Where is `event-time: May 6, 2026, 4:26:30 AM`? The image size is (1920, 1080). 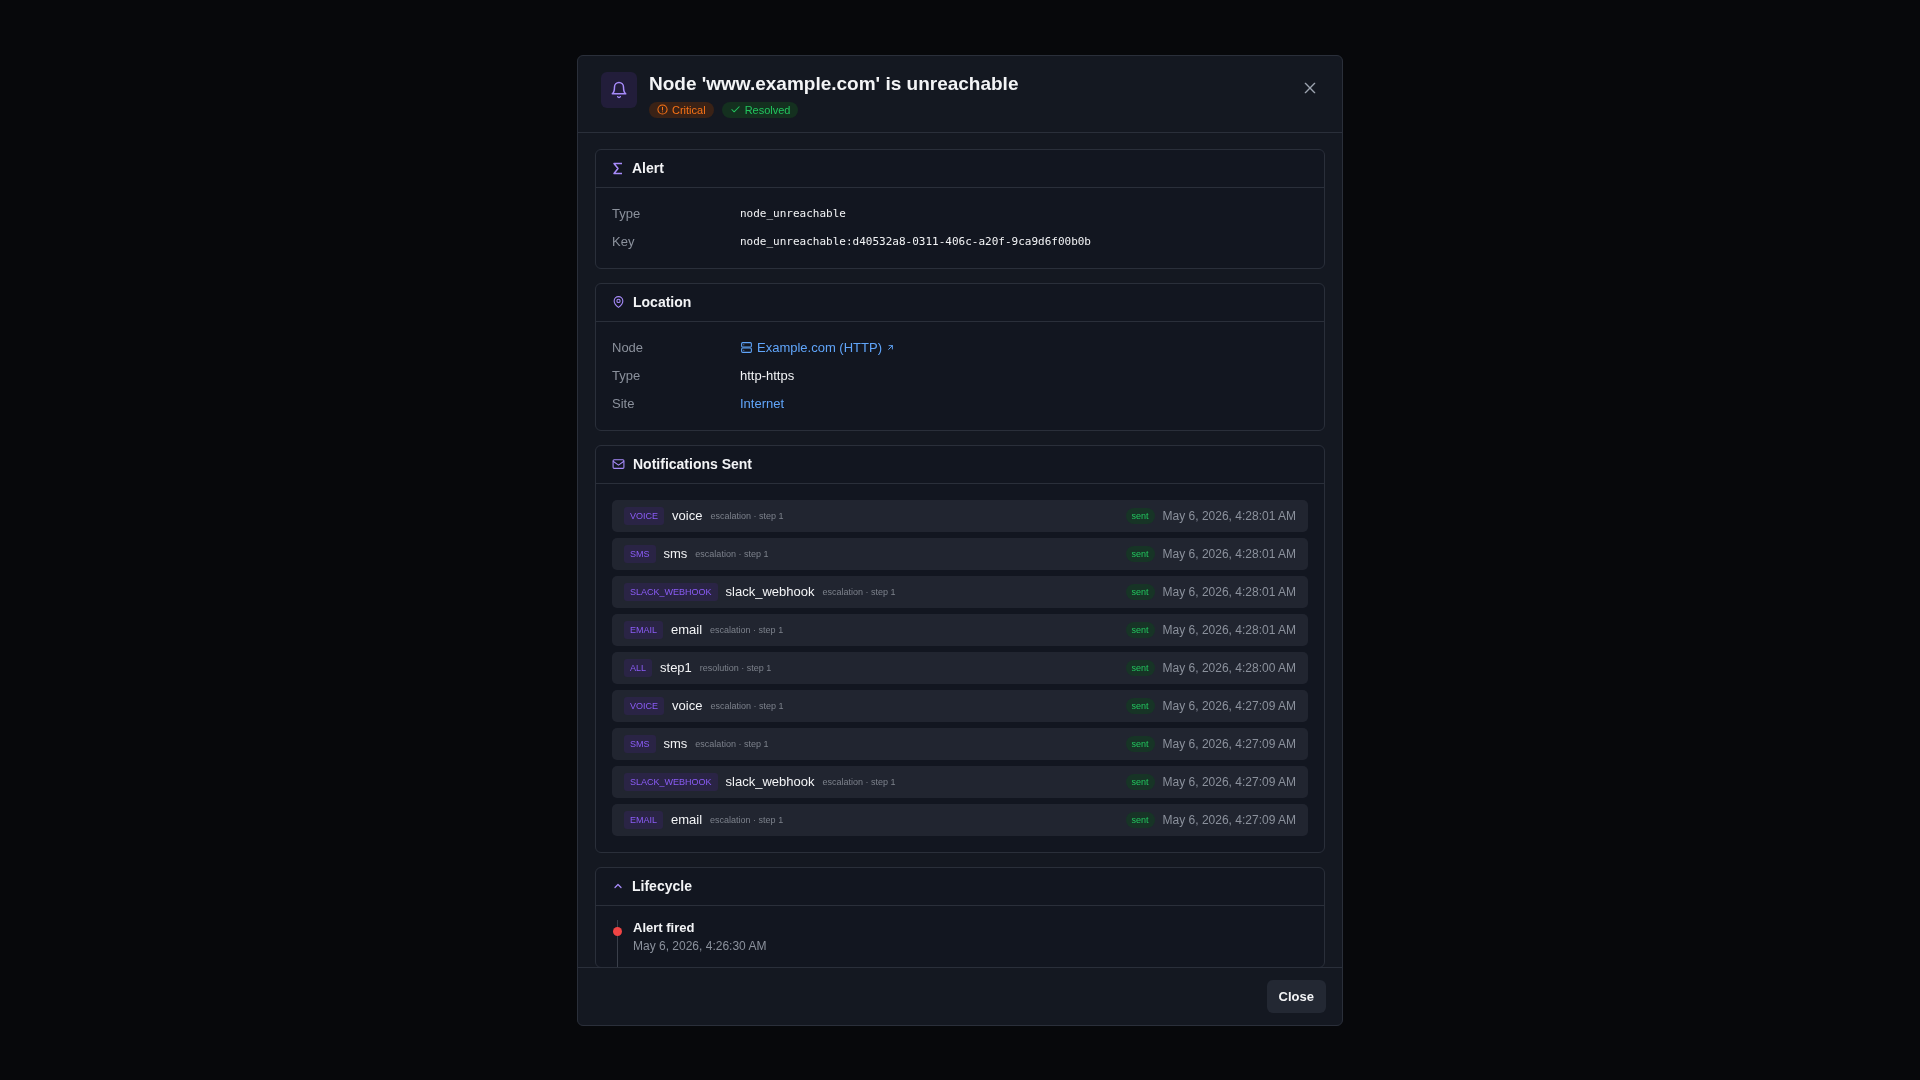
event-time: May 6, 2026, 4:26:30 AM is located at coordinates (700, 945).